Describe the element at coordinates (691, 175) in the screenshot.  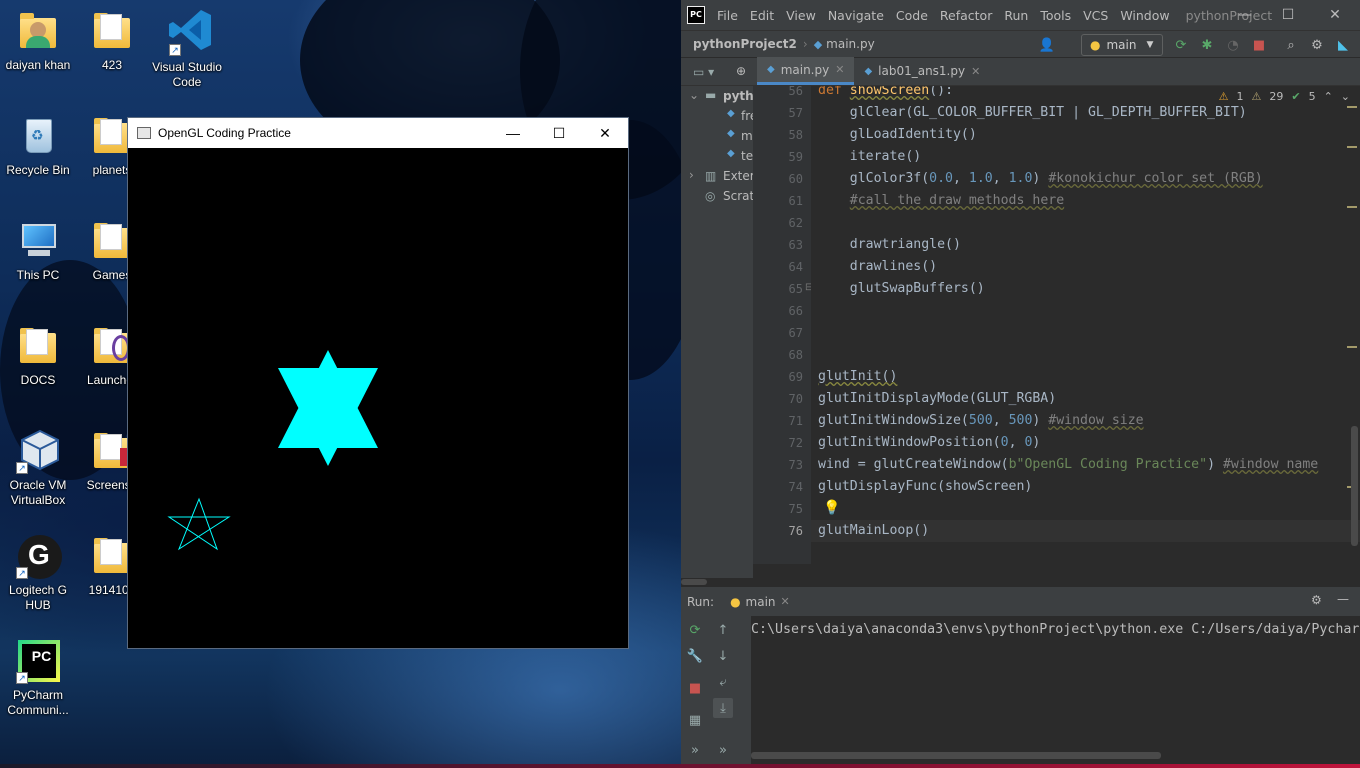
I see `expand-icon: ›` at that location.